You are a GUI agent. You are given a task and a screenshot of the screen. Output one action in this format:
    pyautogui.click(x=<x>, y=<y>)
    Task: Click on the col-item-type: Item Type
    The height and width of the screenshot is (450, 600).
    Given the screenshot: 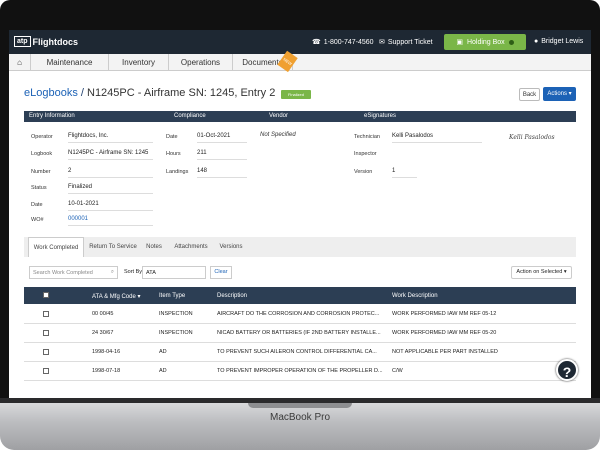 What is the action you would take?
    pyautogui.click(x=172, y=296)
    